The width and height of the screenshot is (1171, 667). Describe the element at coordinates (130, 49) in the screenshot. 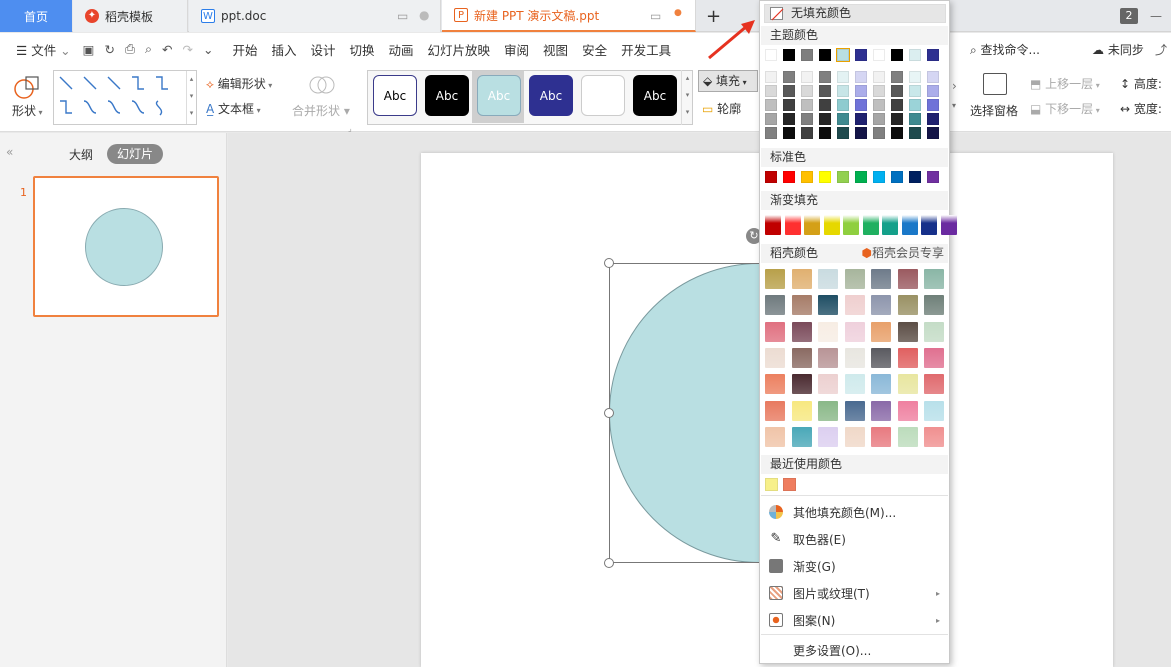

I see `print-icon: ⎙` at that location.